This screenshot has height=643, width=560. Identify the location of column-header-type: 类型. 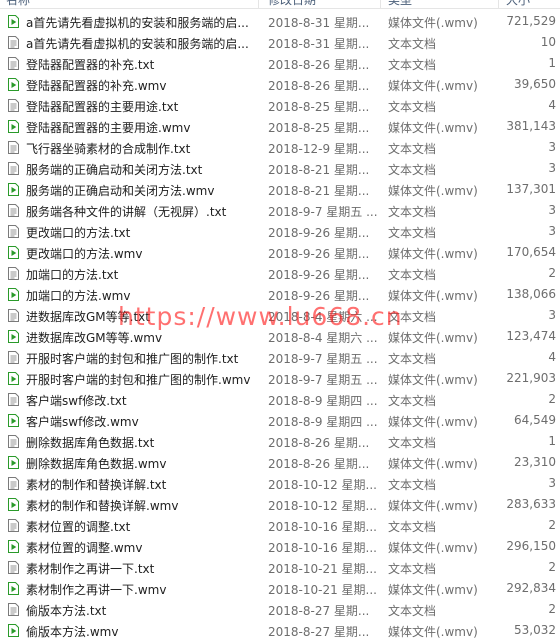
(400, 4).